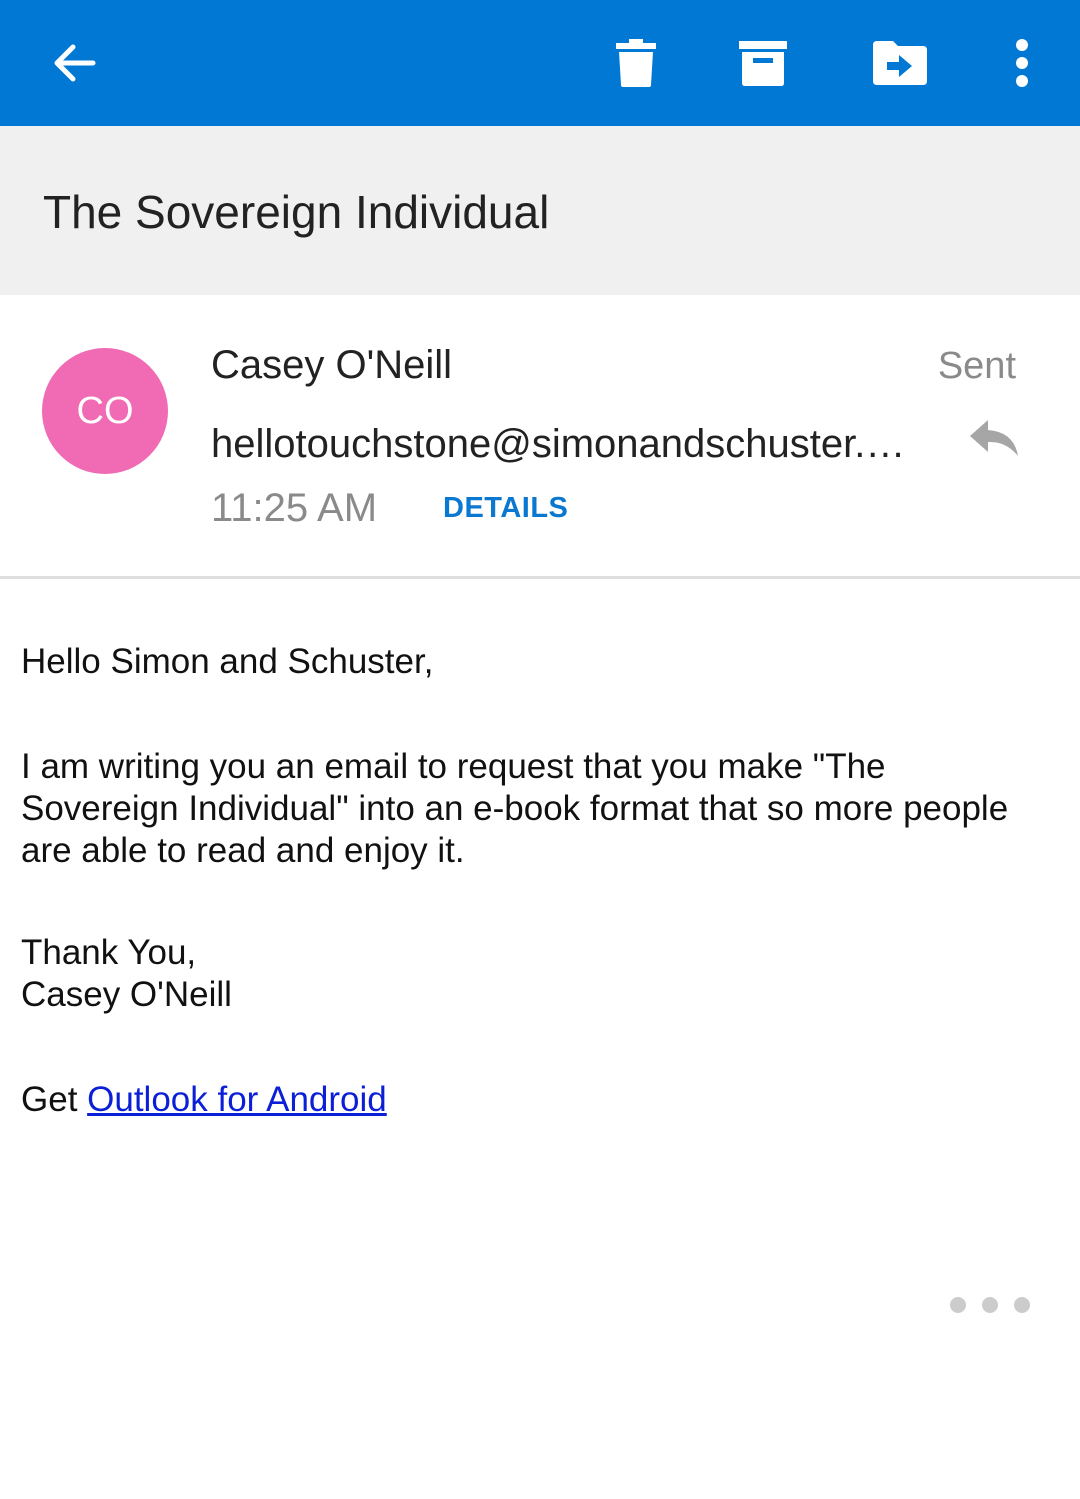  I want to click on delete-button, so click(636, 63).